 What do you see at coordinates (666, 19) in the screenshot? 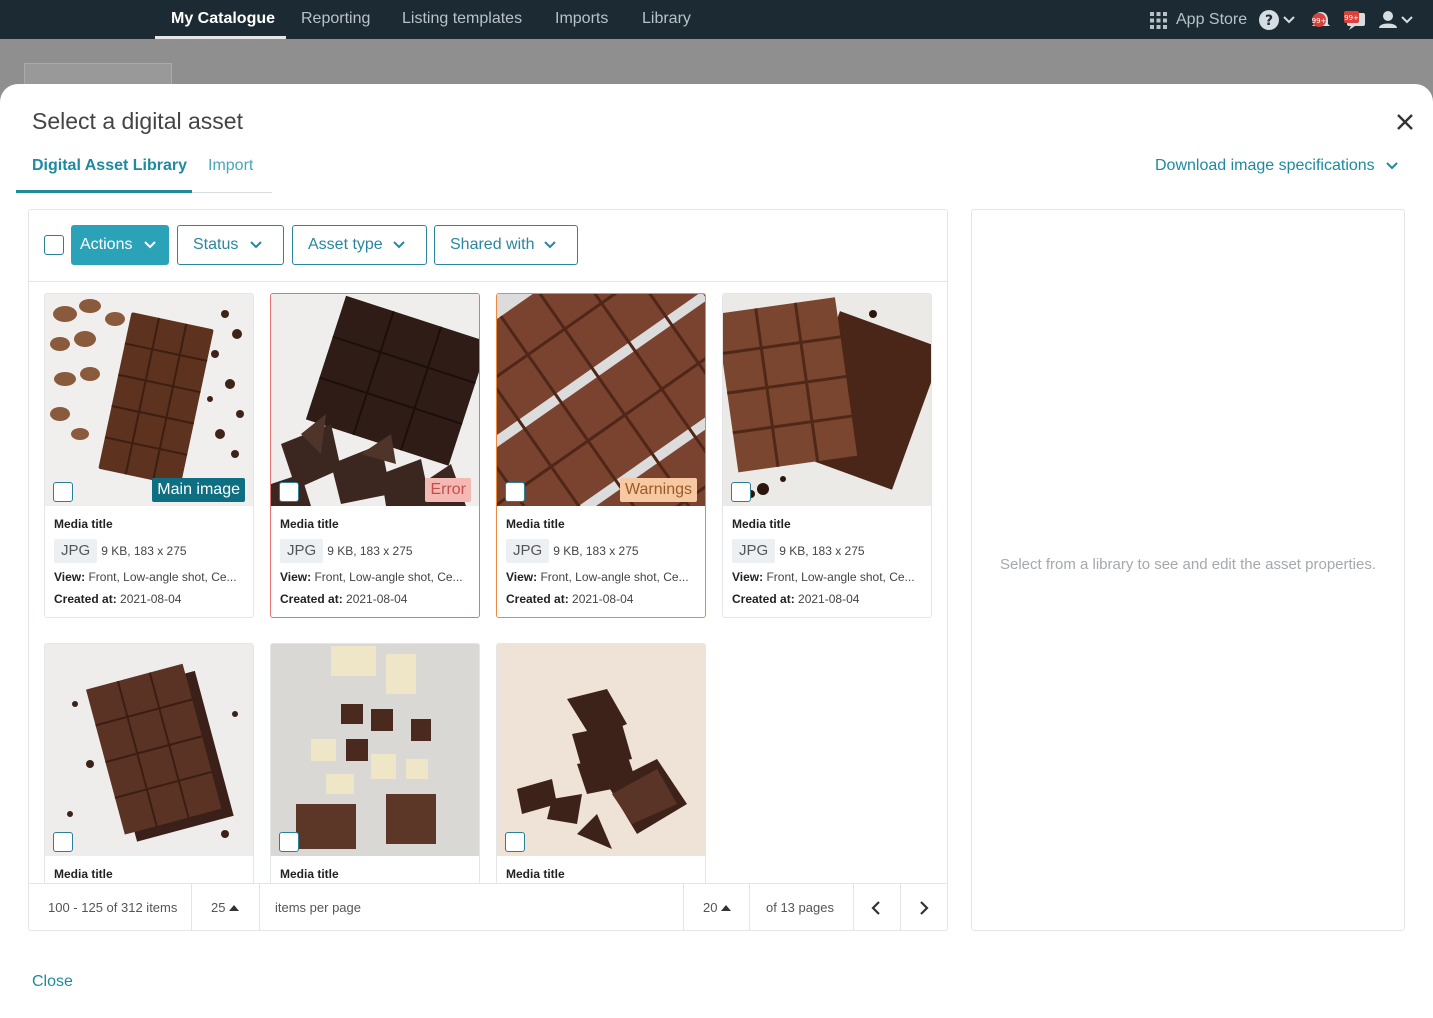
I see `nav-library: Library` at bounding box center [666, 19].